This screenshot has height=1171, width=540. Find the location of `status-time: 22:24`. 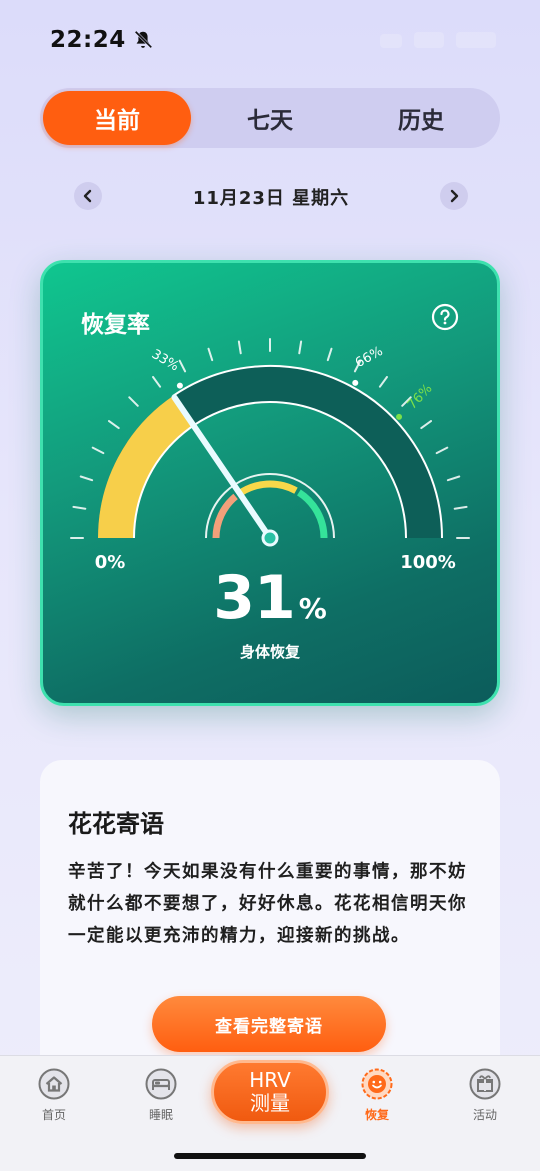

status-time: 22:24 is located at coordinates (88, 40).